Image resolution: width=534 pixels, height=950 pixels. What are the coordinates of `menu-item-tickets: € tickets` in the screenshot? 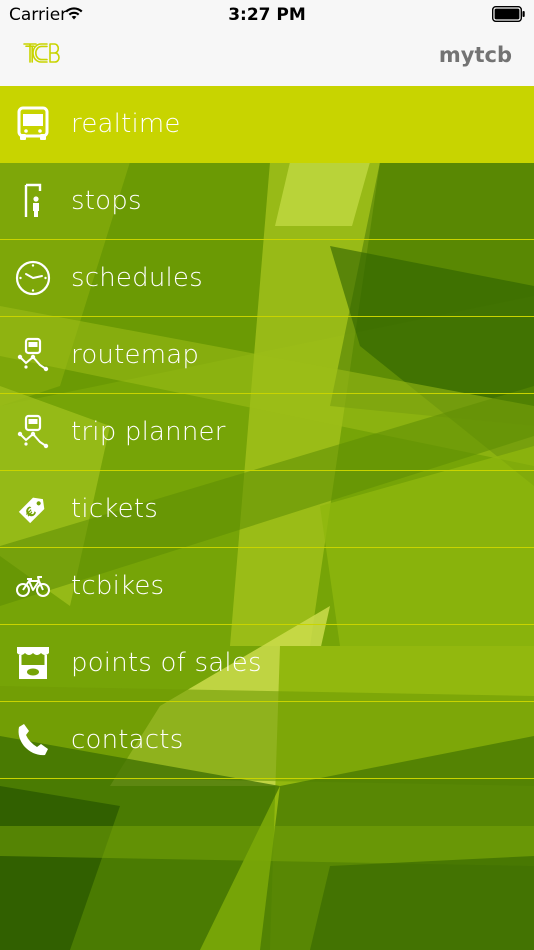 It's located at (267, 509).